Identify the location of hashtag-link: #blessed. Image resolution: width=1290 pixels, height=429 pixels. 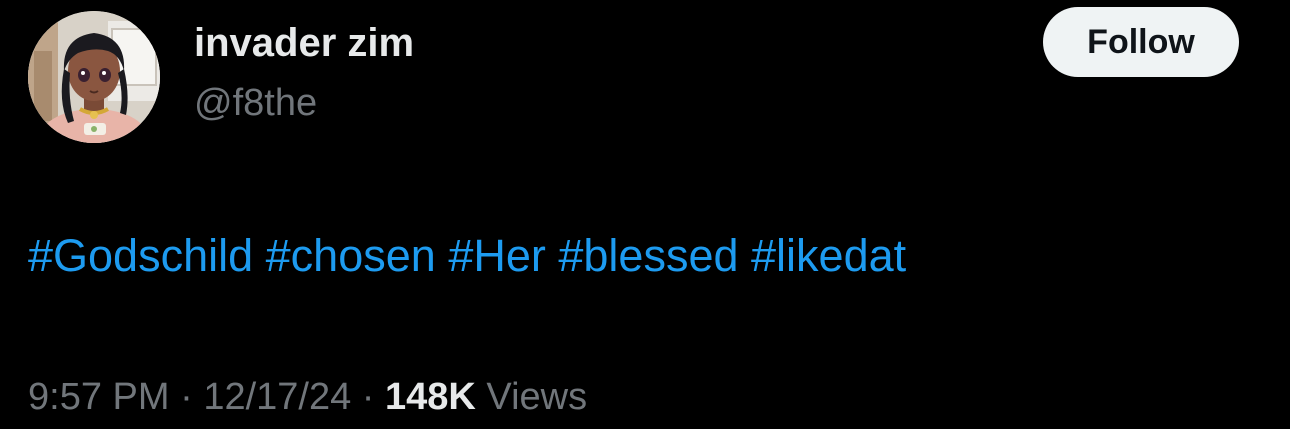
(648, 255).